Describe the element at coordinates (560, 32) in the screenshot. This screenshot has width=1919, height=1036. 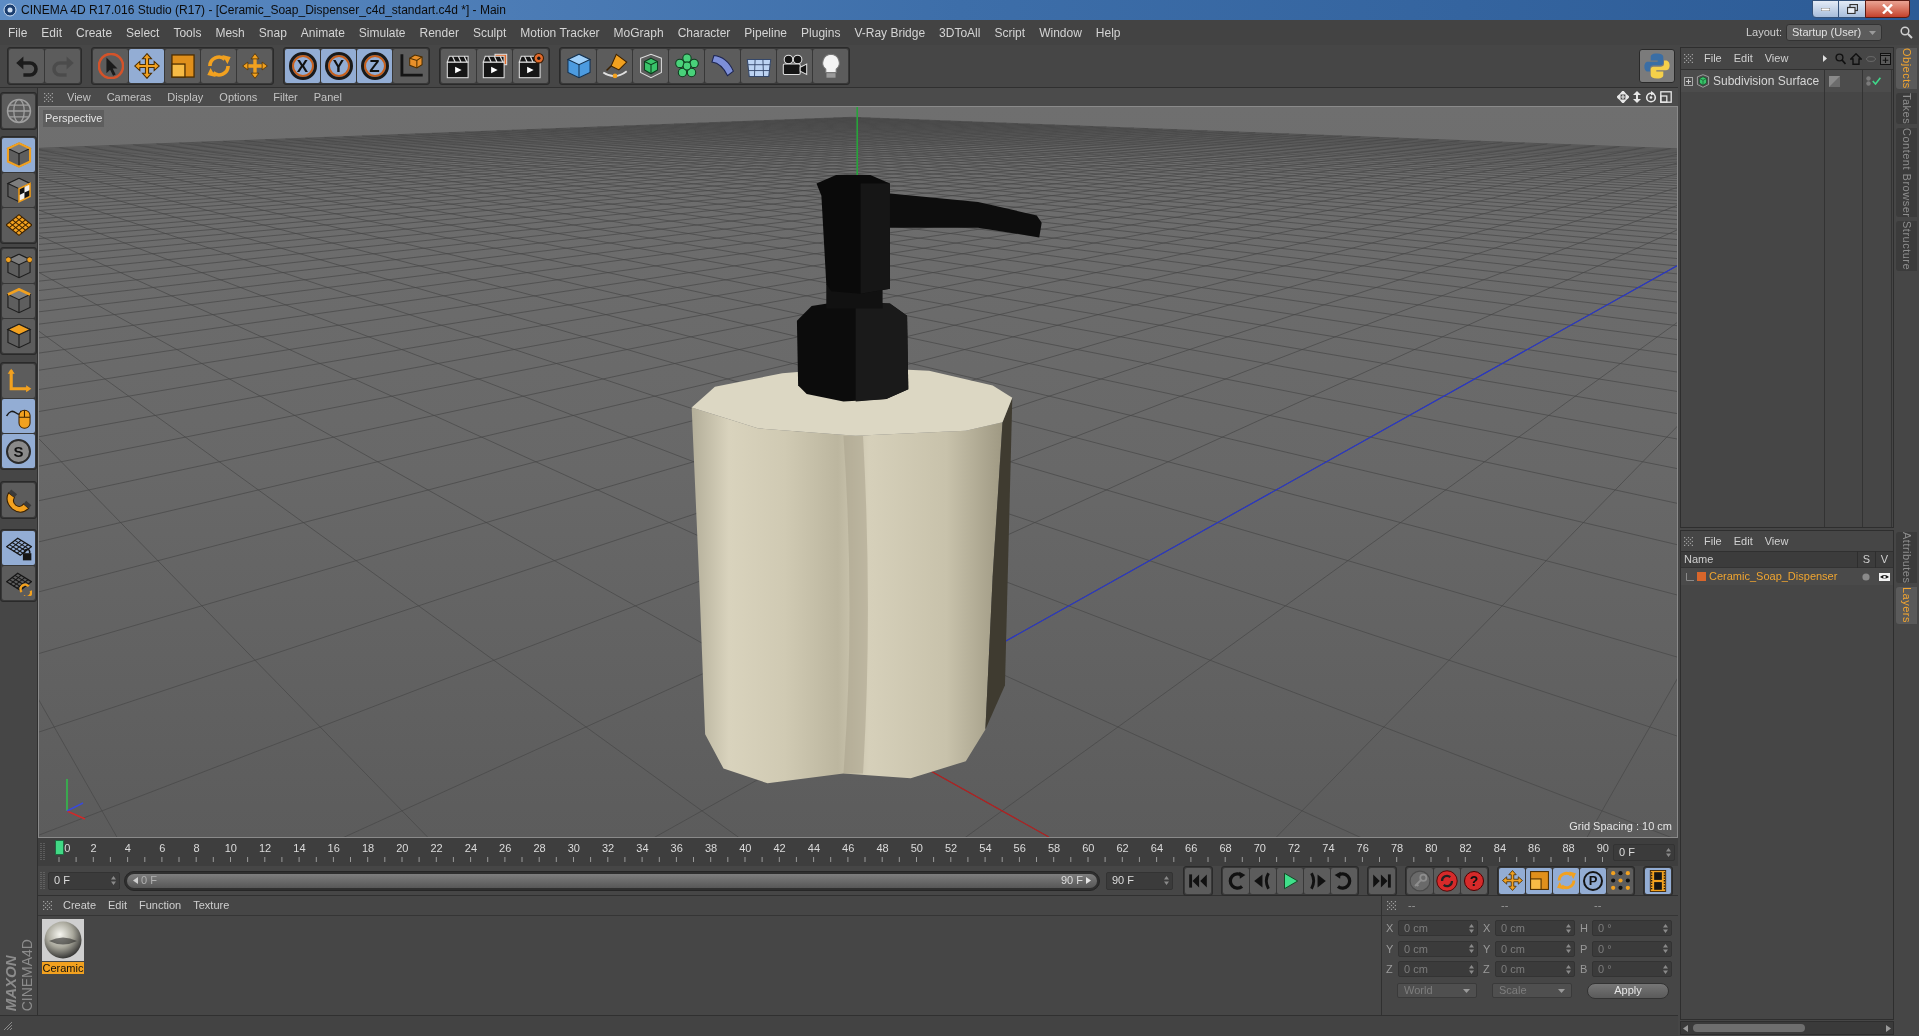
I see `menu-item: Motion Tracker` at that location.